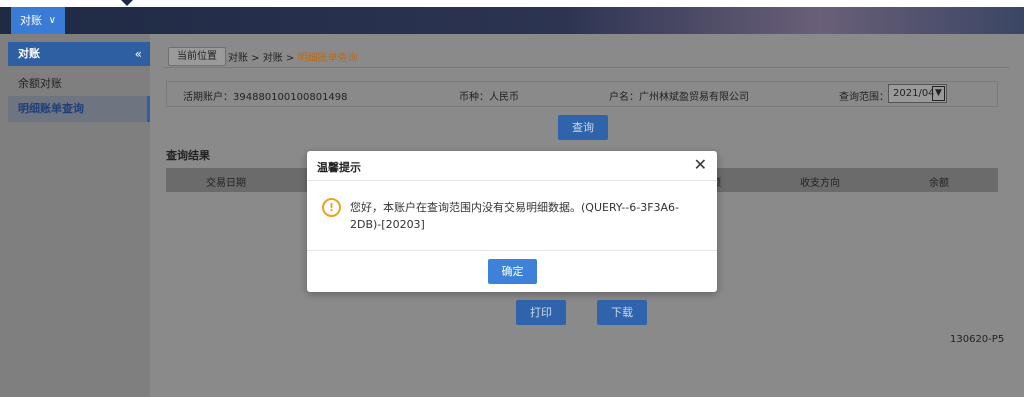 The image size is (1024, 397). Describe the element at coordinates (512, 17) in the screenshot. I see `top-navigation-bar: 对账 ∨` at that location.